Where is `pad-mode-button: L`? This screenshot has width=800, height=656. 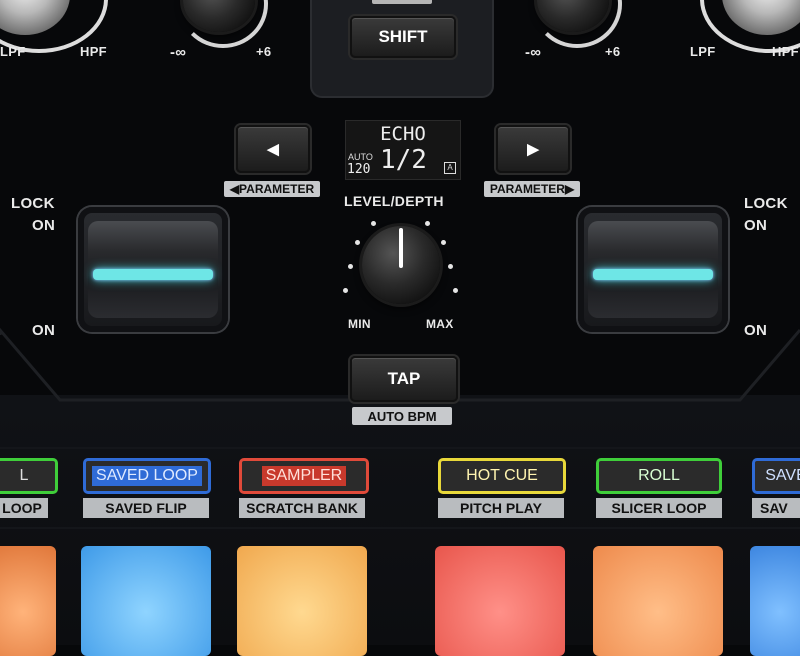 pad-mode-button: L is located at coordinates (29, 476).